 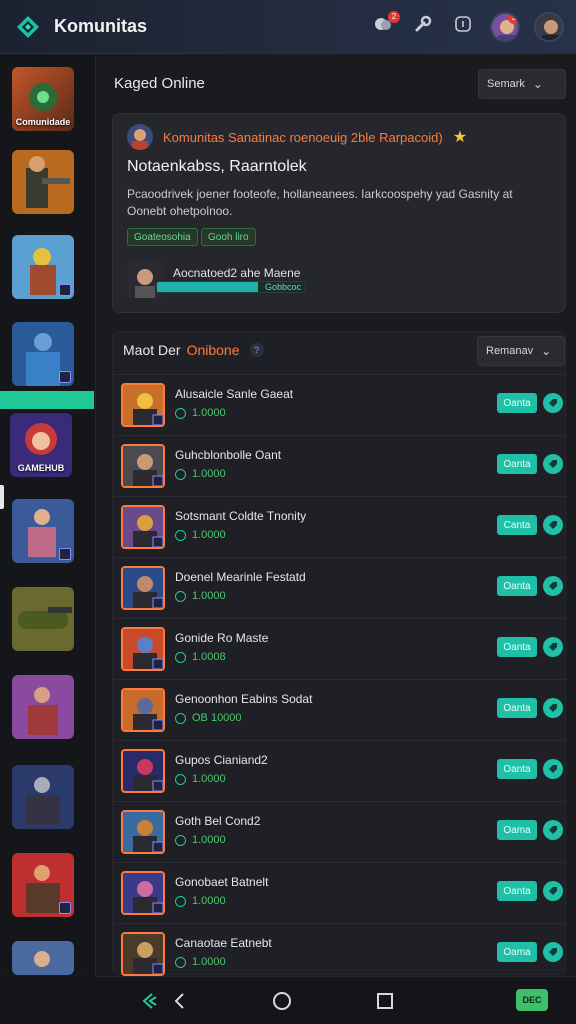 What do you see at coordinates (228, 455) in the screenshot?
I see `list-item-title: Guhcblonbolle Oant` at bounding box center [228, 455].